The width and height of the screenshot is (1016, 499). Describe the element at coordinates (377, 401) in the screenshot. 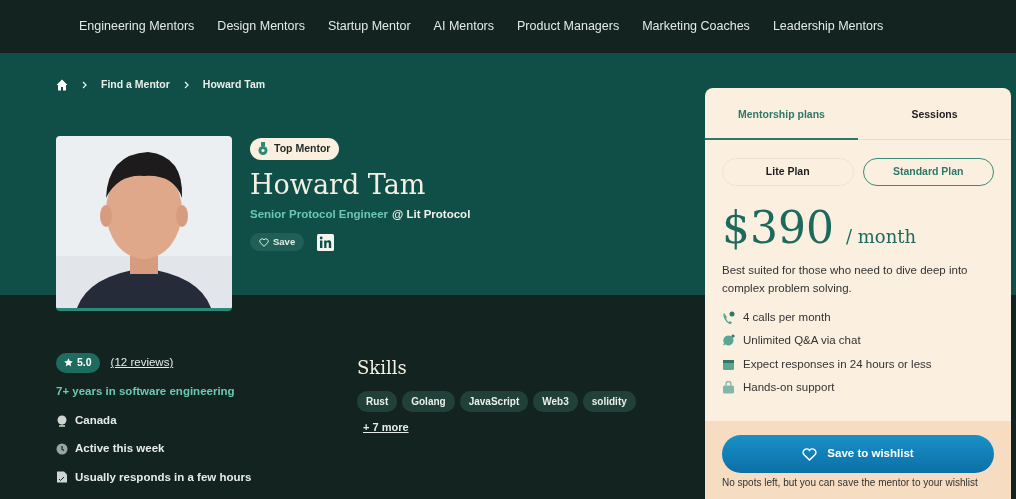

I see `skill-tag: Rust` at that location.